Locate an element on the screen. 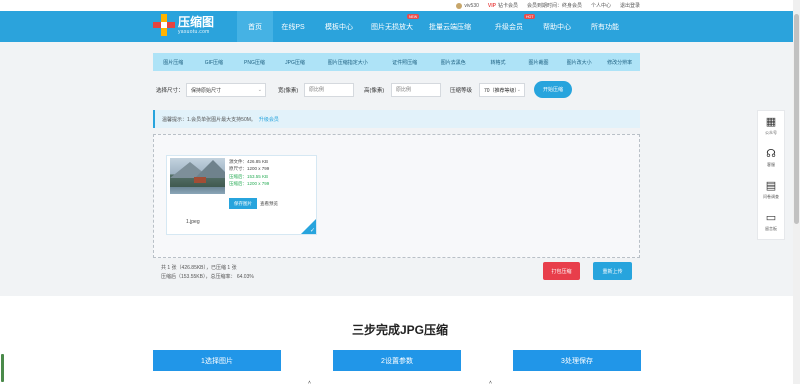  tool-remove-black: 图片去黑色 is located at coordinates (453, 62).